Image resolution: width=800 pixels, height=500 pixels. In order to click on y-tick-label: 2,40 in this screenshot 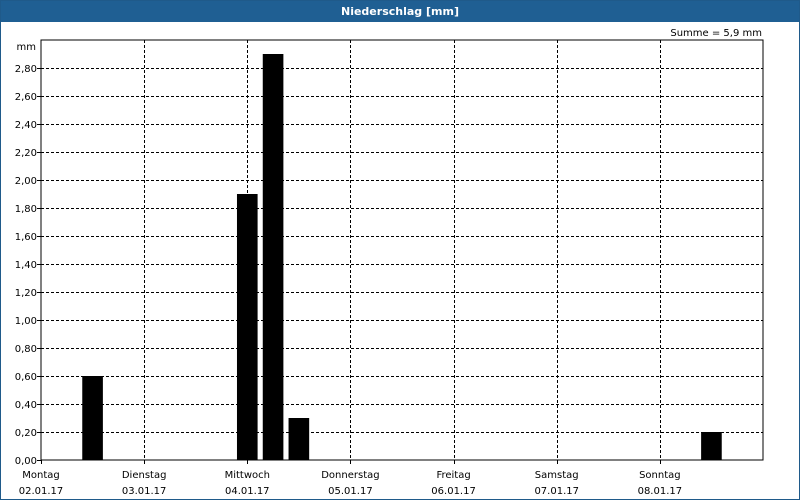, I will do `click(26, 125)`.